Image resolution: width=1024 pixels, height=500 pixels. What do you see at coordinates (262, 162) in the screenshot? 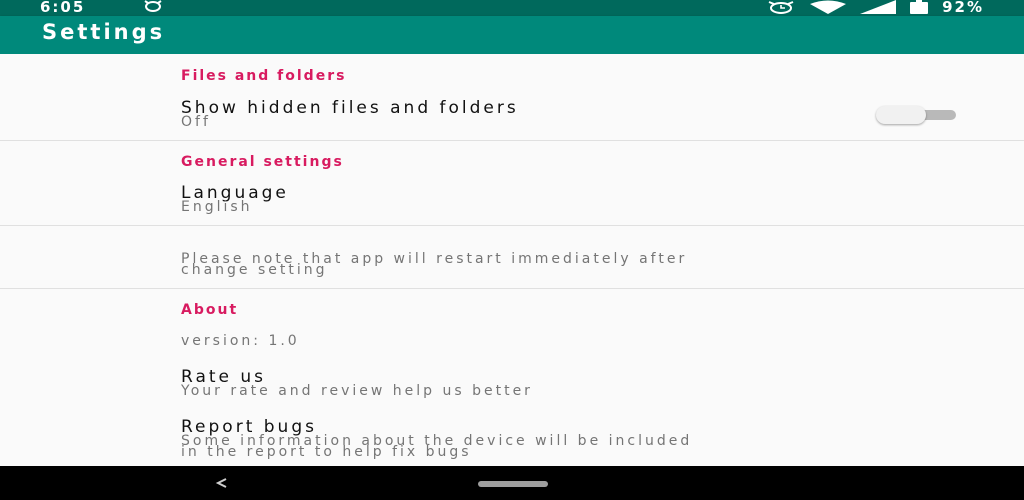
I see `category-general-settings: General settings` at bounding box center [262, 162].